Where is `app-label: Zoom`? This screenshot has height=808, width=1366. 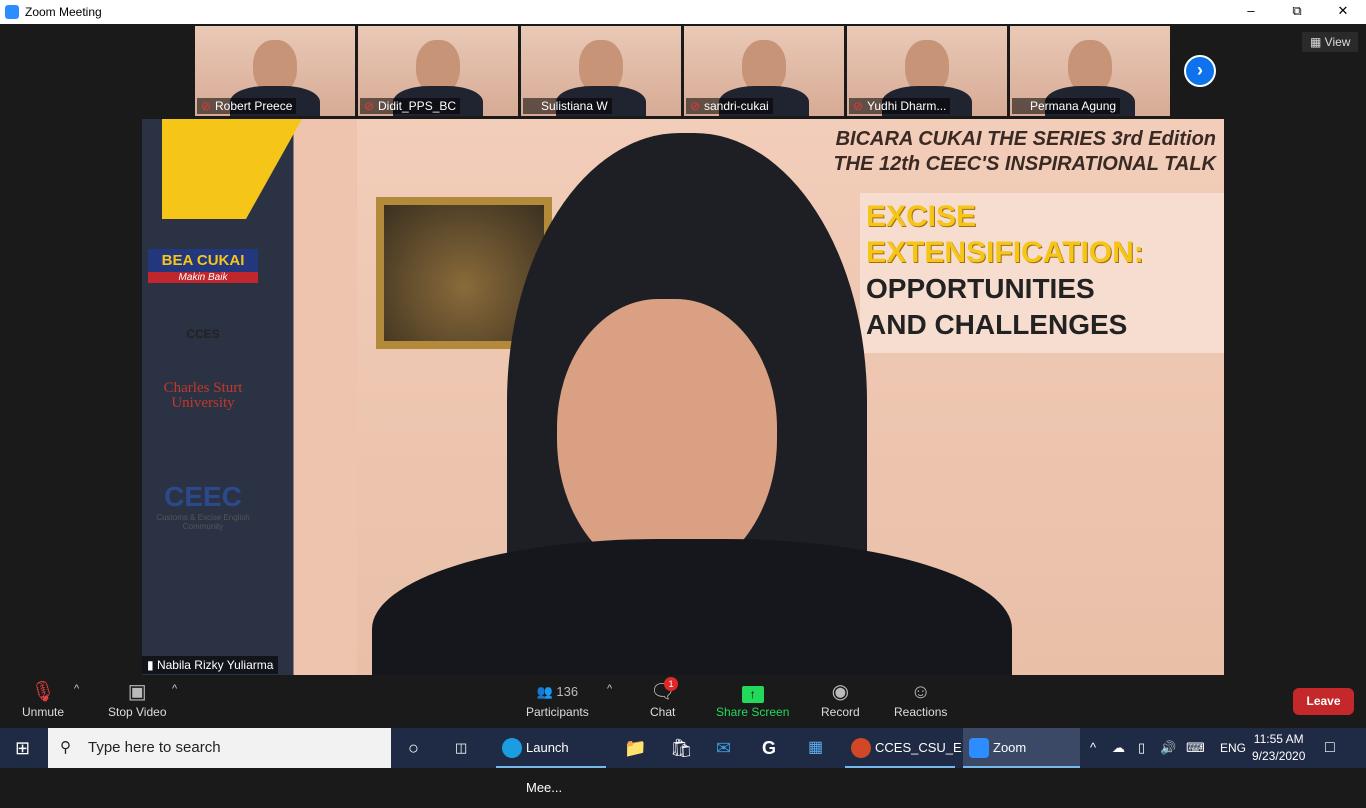 app-label: Zoom is located at coordinates (1010, 747).